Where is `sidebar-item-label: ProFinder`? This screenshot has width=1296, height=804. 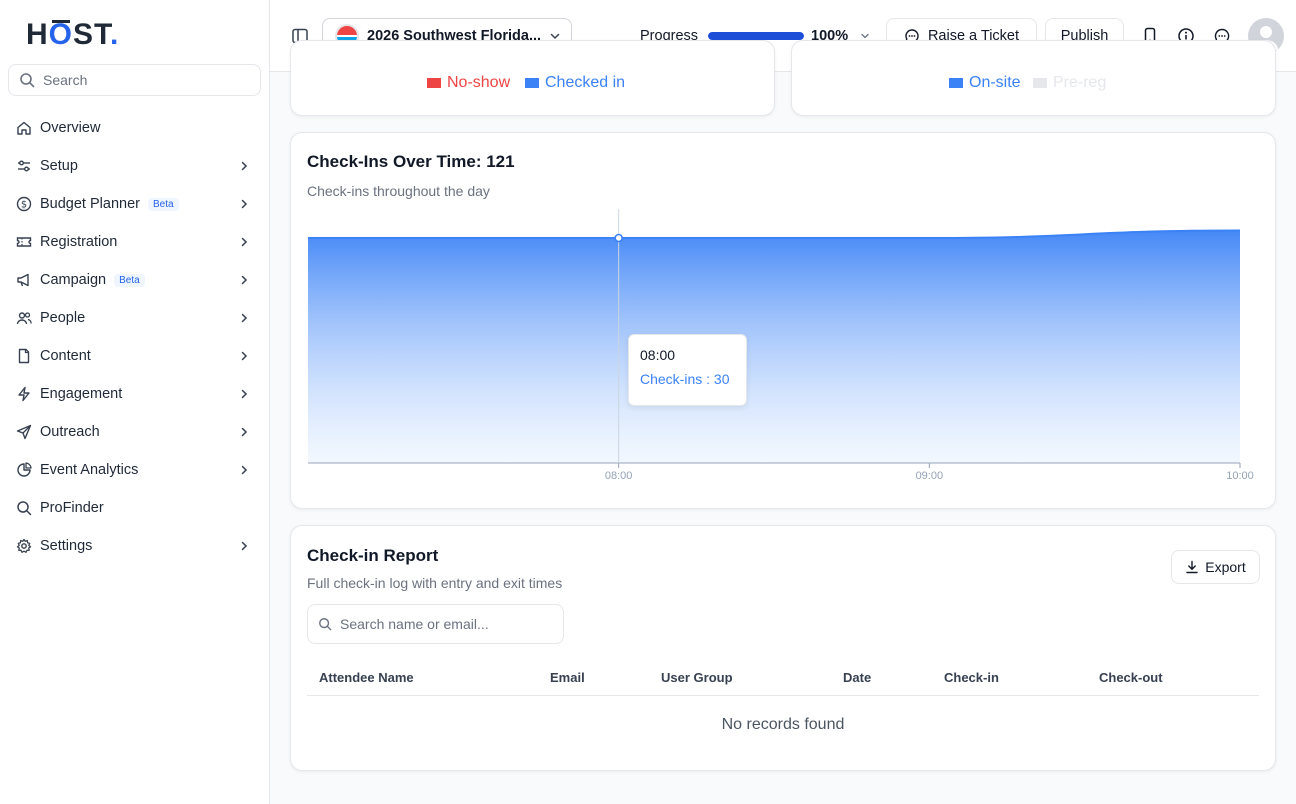
sidebar-item-label: ProFinder is located at coordinates (72, 508).